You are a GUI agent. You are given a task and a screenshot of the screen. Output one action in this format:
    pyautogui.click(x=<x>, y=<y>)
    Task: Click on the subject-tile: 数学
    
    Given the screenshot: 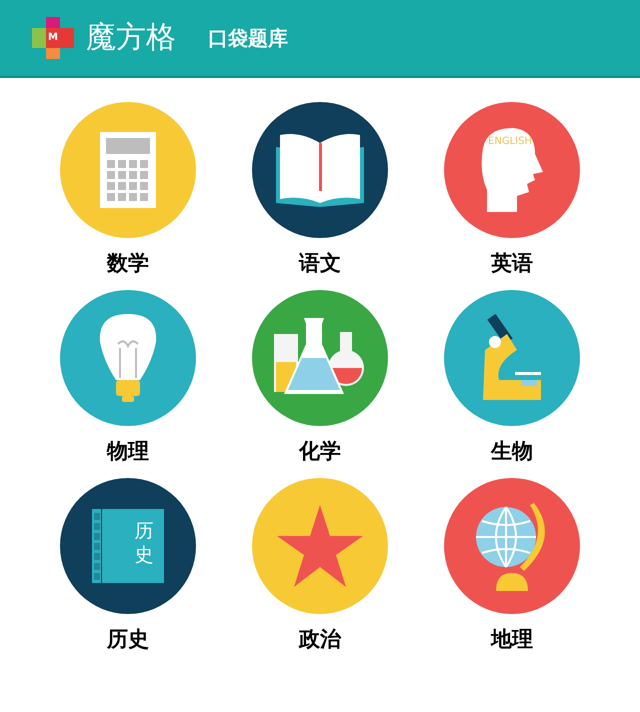 What is the action you would take?
    pyautogui.click(x=128, y=190)
    